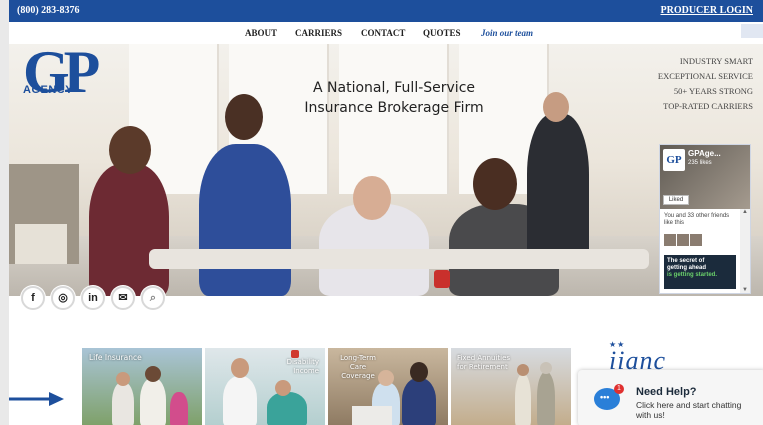  I want to click on scroll-up-icon: ▲, so click(745, 212).